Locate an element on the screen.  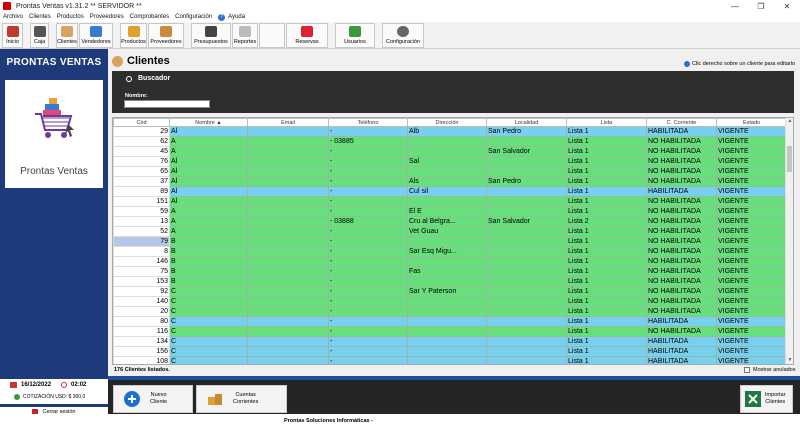
table-row: 75 B - Fas Lista 1 NO HABILITADA VIGENTE is located at coordinates (450, 271).